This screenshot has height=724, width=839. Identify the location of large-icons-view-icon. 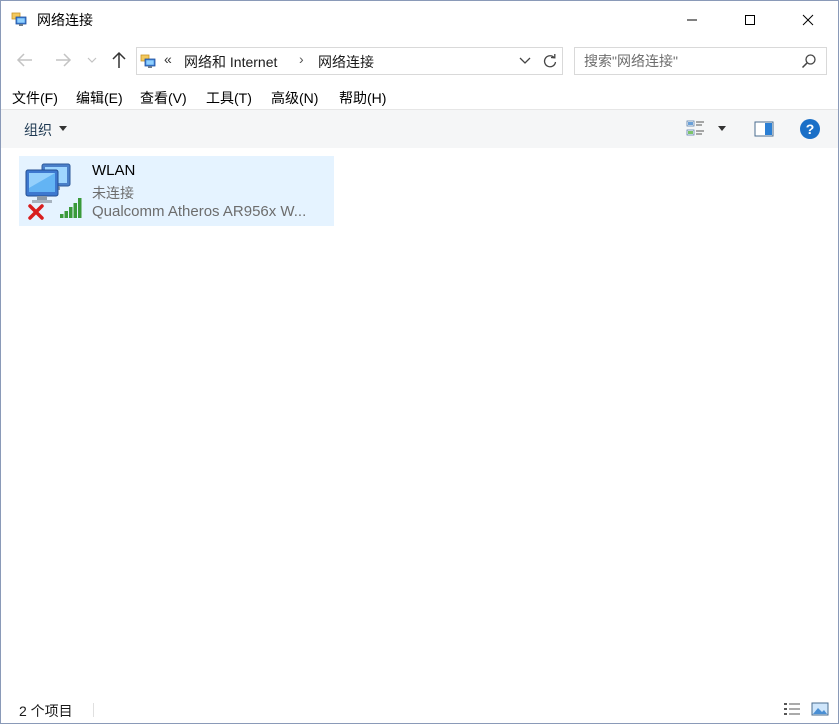
(820, 709).